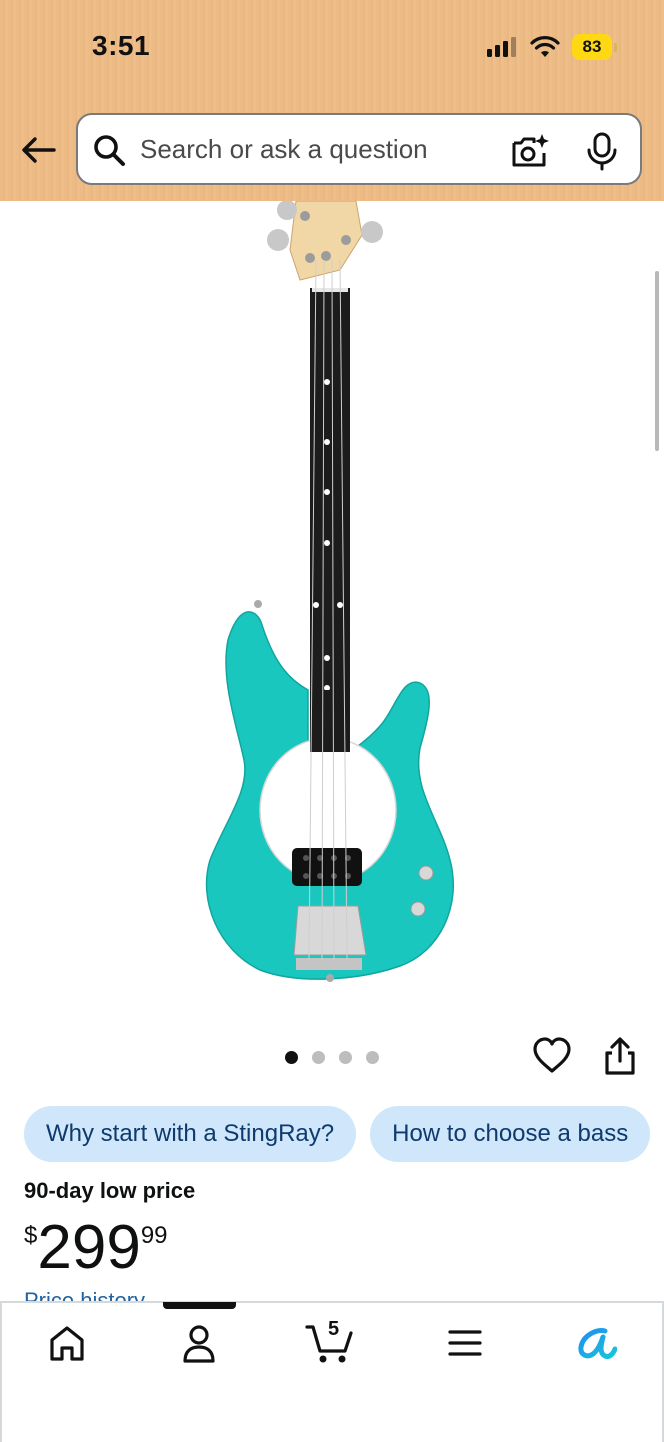 The width and height of the screenshot is (664, 1442). I want to click on nav-menu, so click(465, 1343).